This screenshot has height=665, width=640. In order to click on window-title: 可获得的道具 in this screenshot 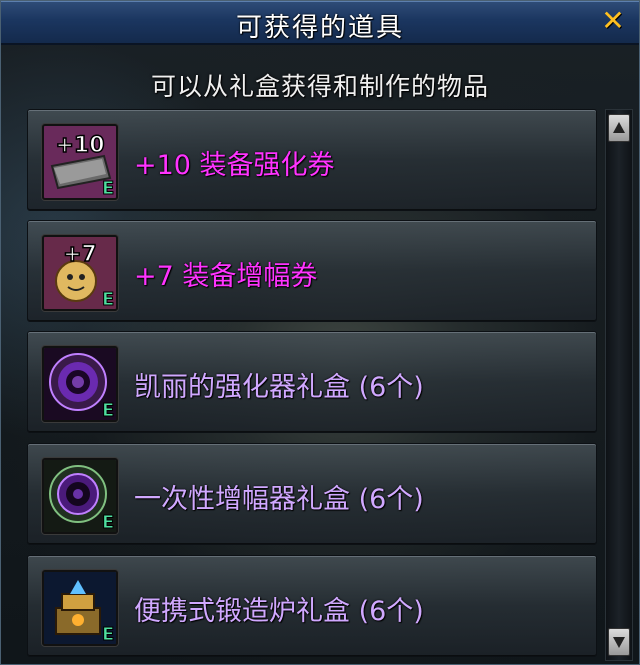, I will do `click(319, 28)`.